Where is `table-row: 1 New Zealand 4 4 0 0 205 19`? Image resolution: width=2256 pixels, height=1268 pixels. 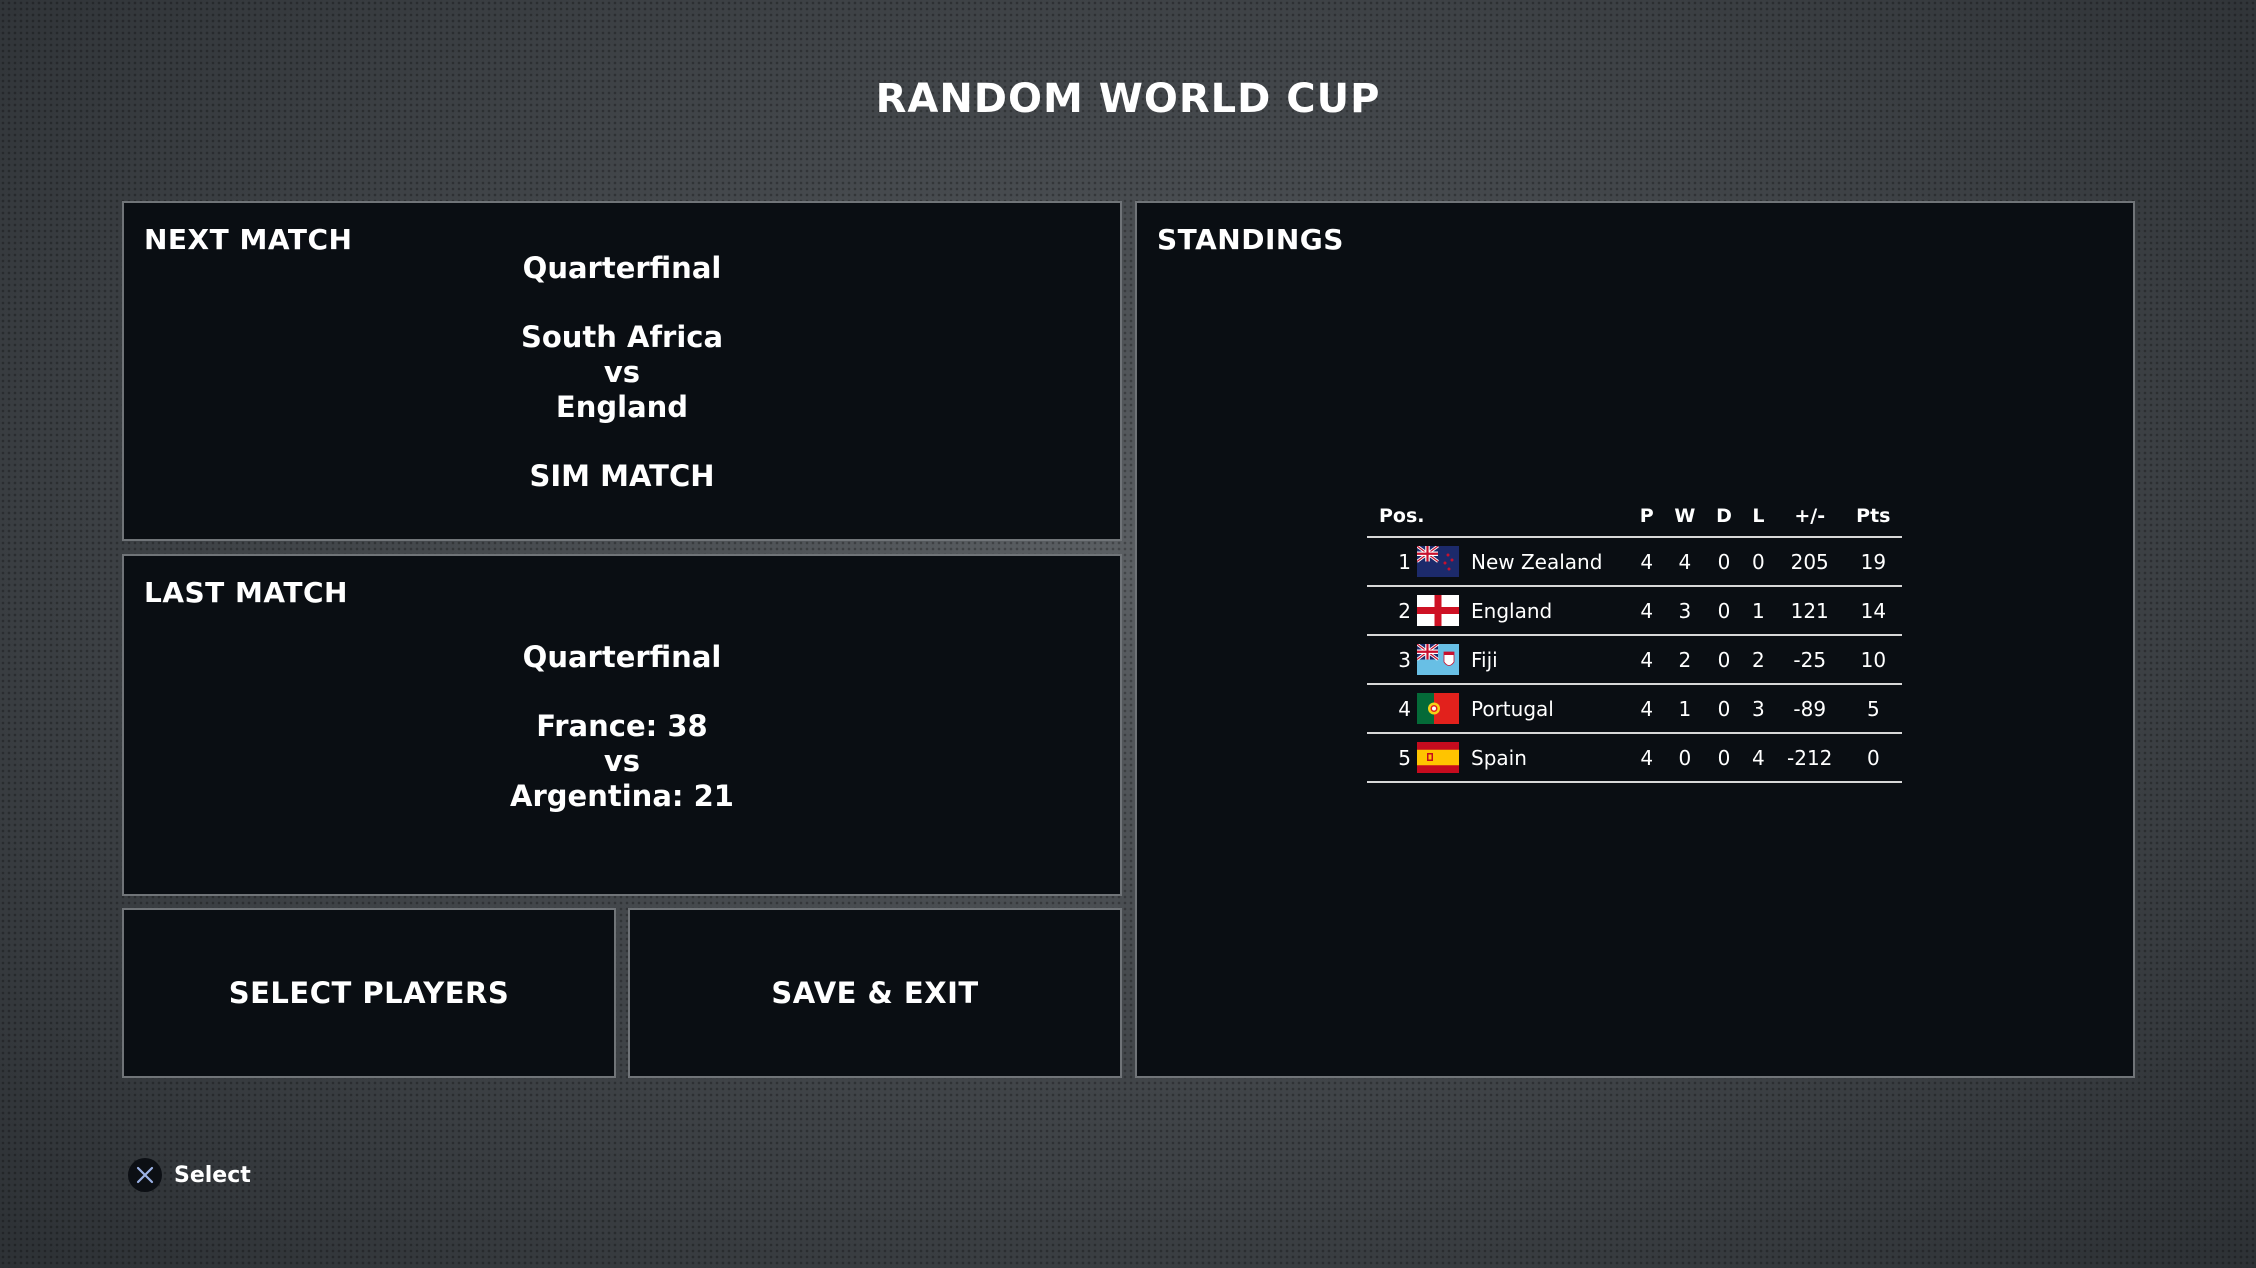 table-row: 1 New Zealand 4 4 0 0 205 19 is located at coordinates (1634, 562).